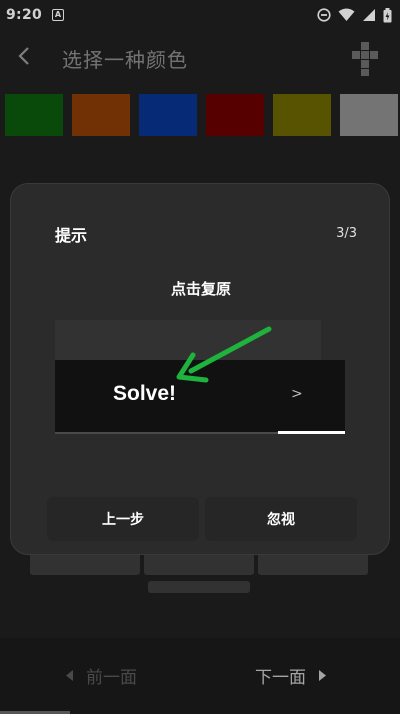  I want to click on previous-step-button: 上一步, so click(123, 519).